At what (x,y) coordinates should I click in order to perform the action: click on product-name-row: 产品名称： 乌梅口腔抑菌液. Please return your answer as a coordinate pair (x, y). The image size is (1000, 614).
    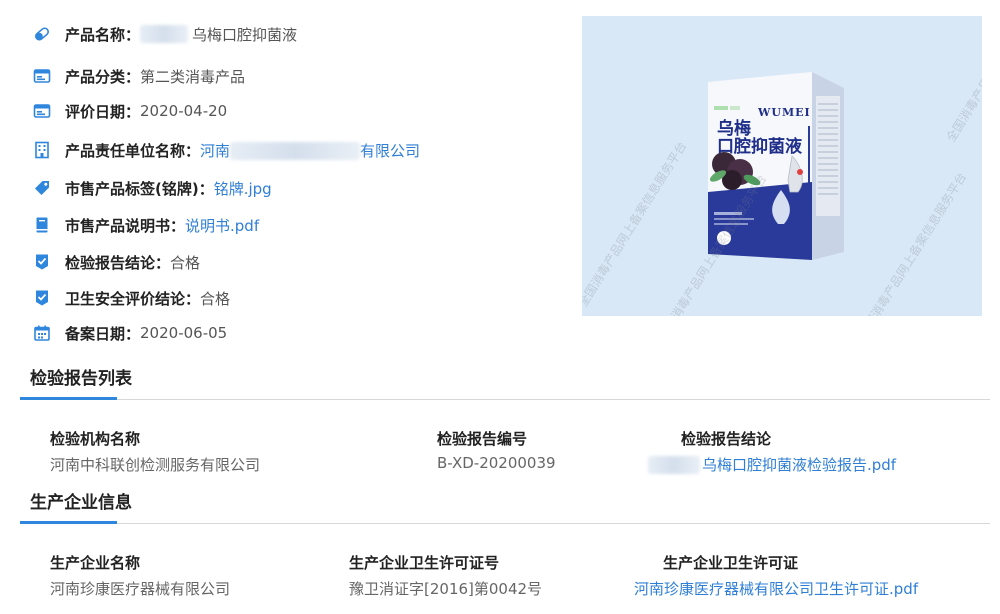
    Looking at the image, I should click on (165, 34).